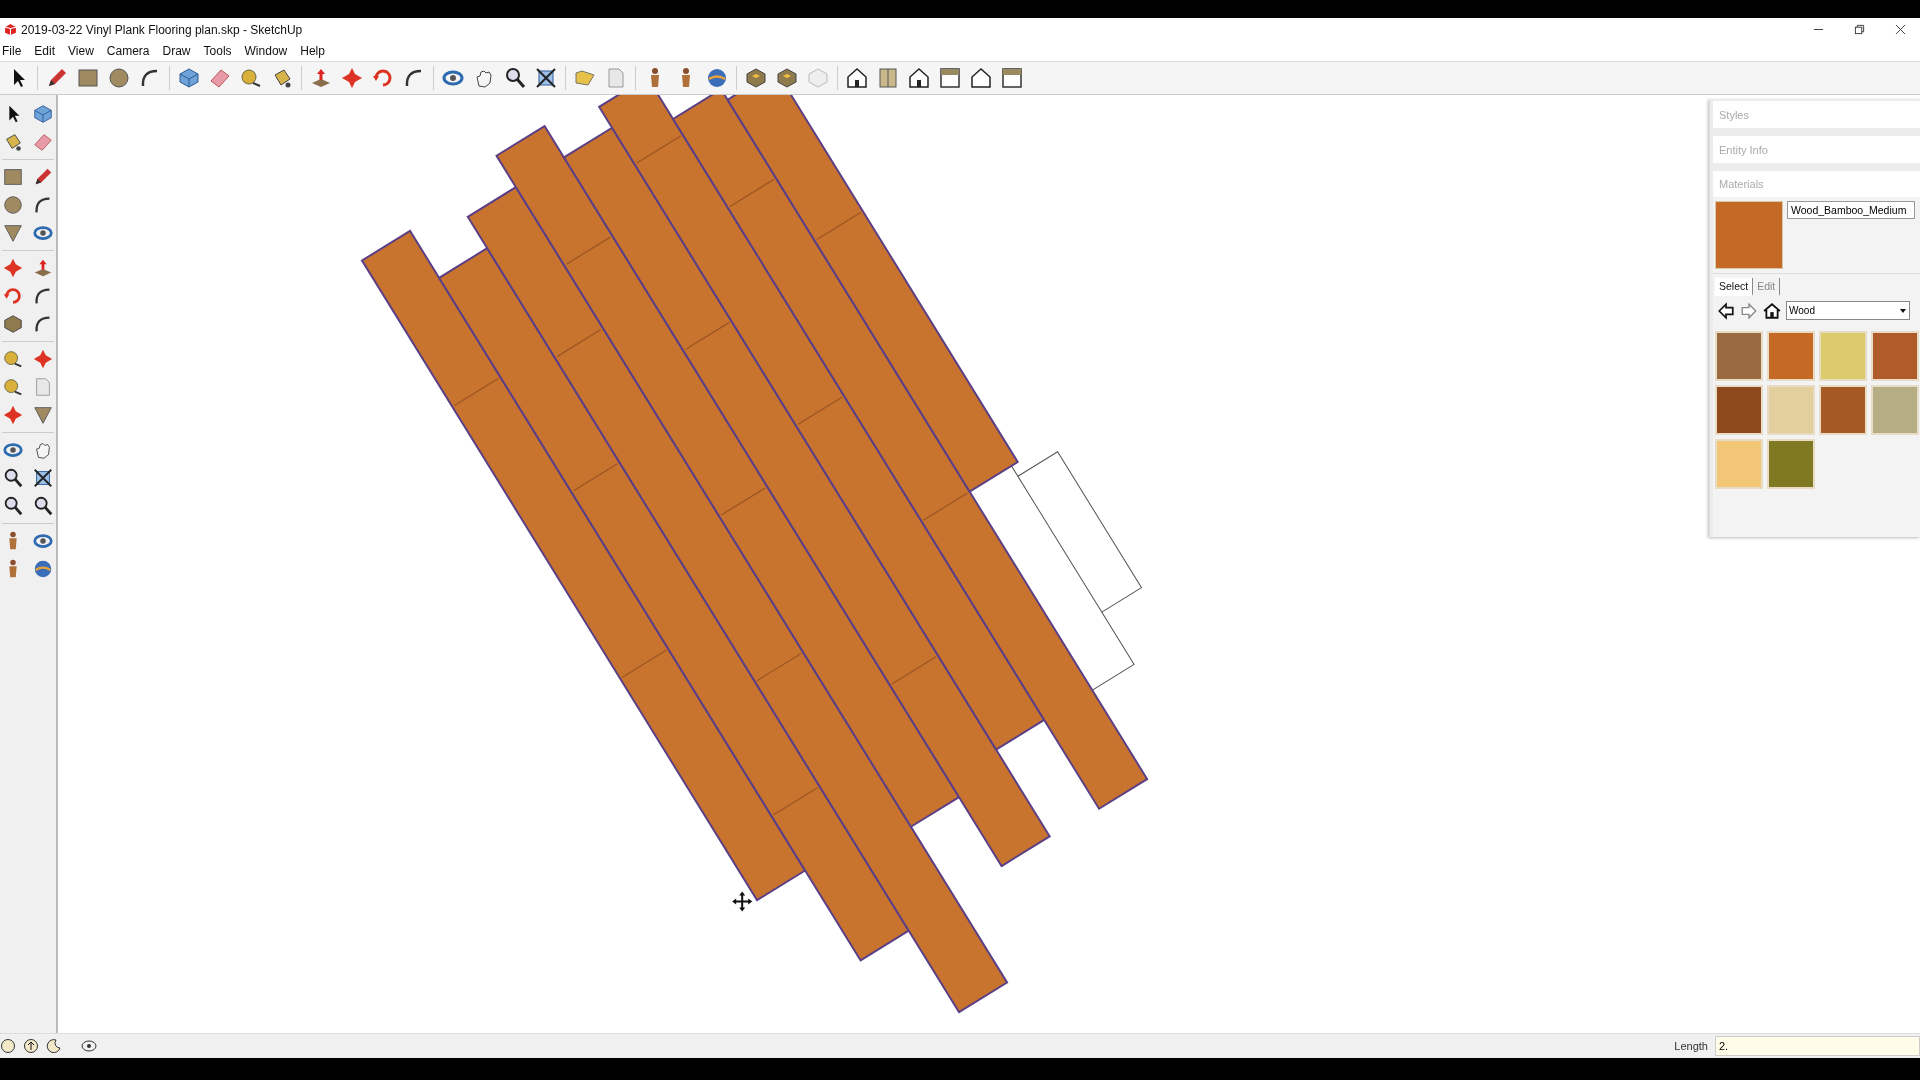  What do you see at coordinates (1859, 29) in the screenshot?
I see `restore-icon` at bounding box center [1859, 29].